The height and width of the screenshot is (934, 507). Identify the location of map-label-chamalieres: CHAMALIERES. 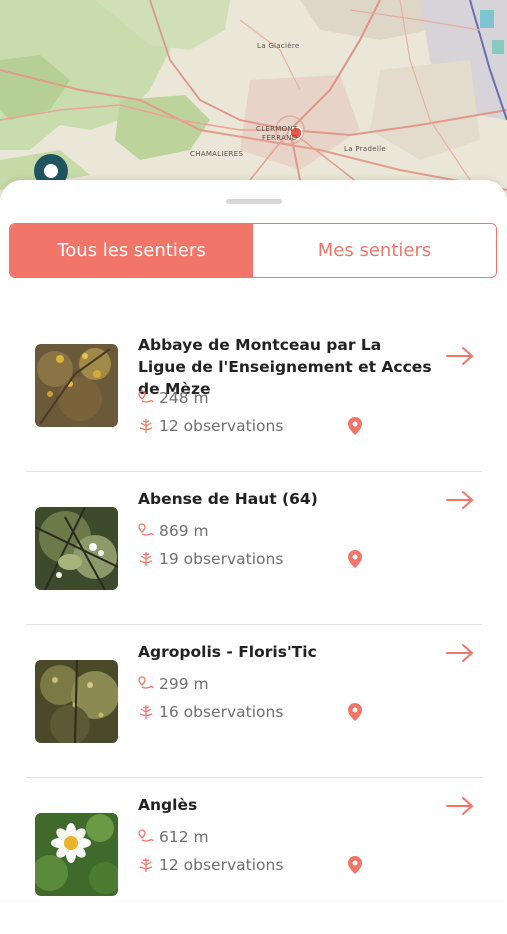
(217, 154).